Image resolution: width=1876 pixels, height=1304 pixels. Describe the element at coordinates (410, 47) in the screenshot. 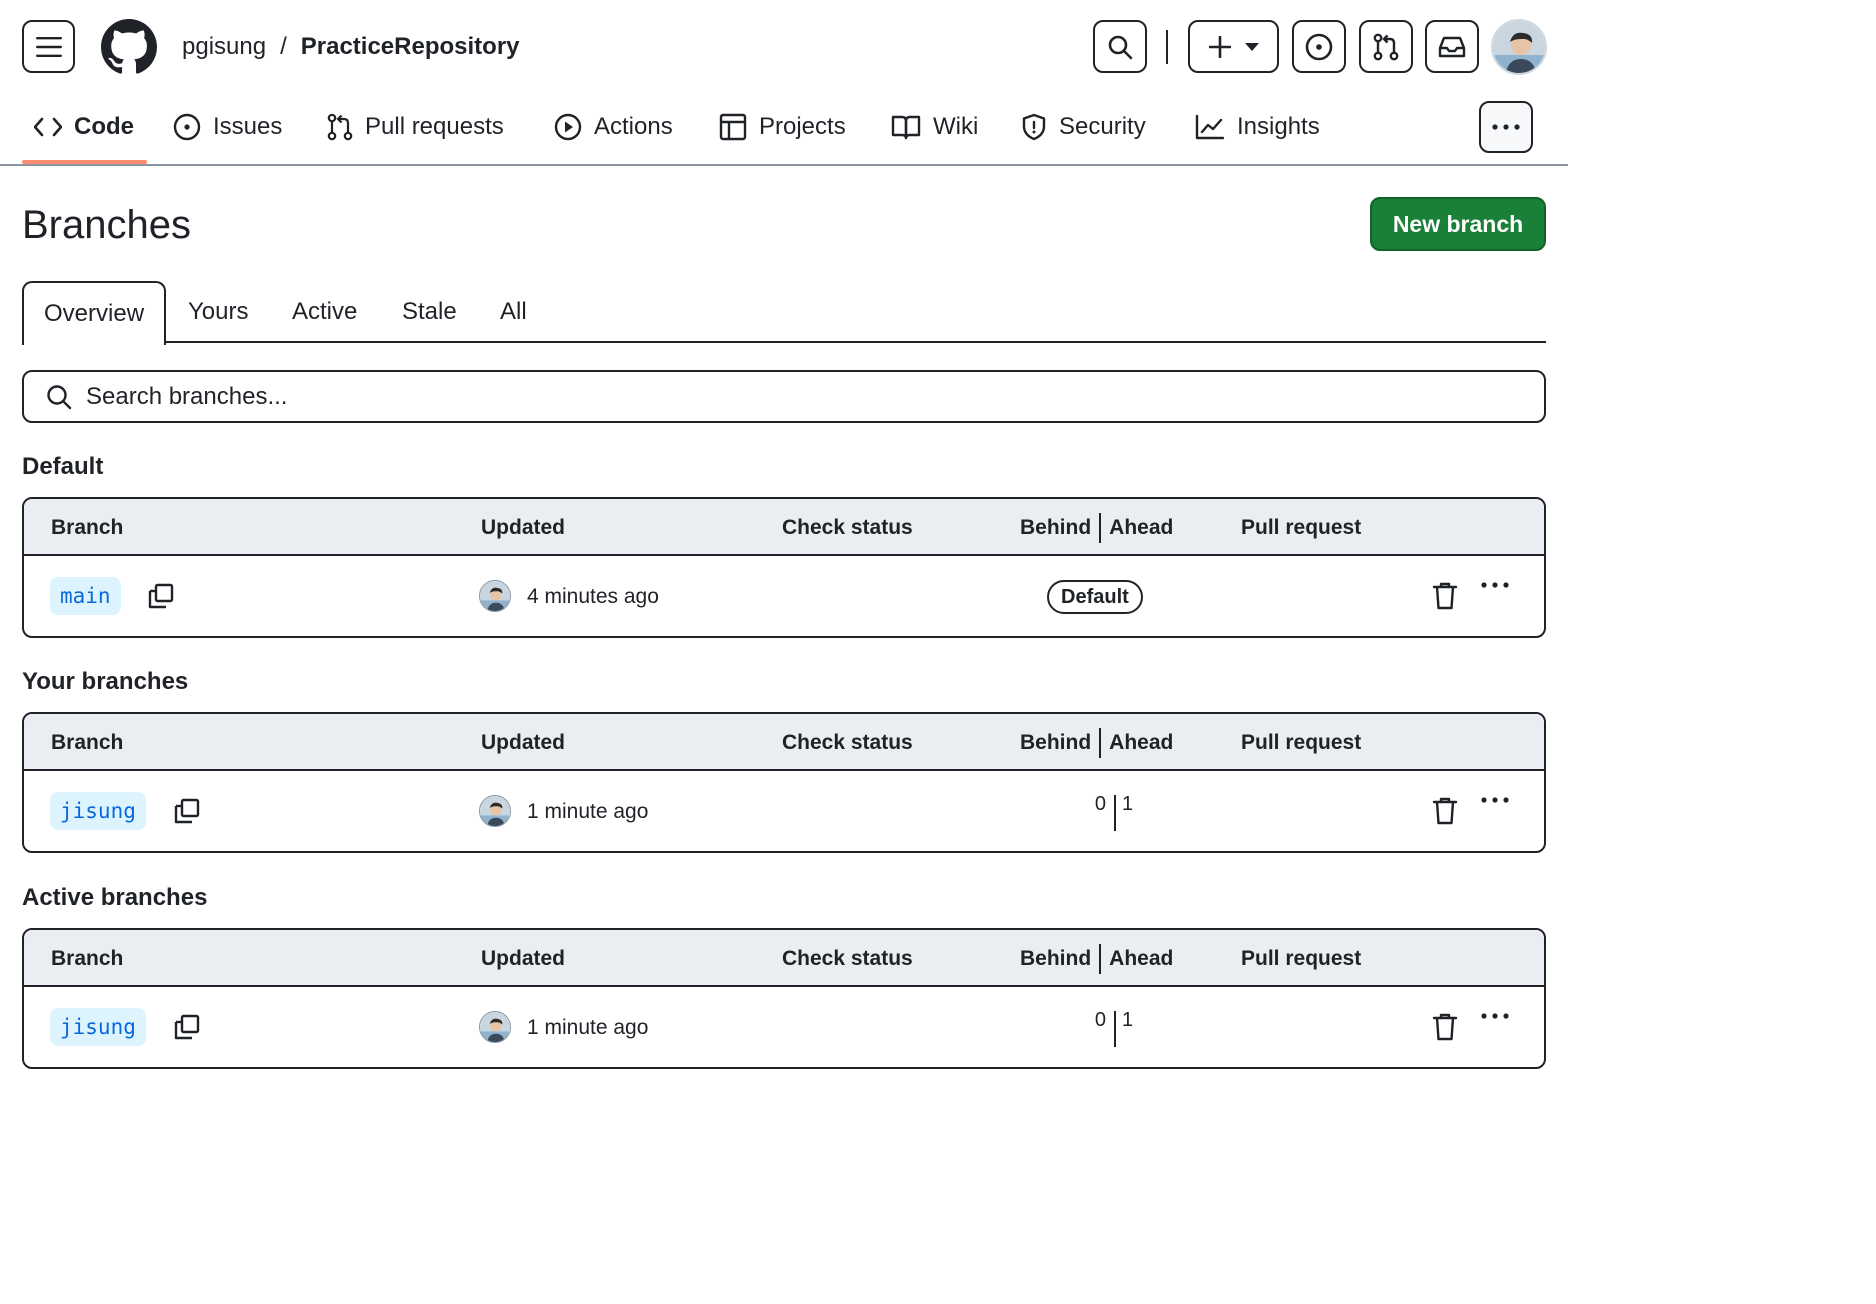

I see `repo-name-link: PracticeRepository` at that location.